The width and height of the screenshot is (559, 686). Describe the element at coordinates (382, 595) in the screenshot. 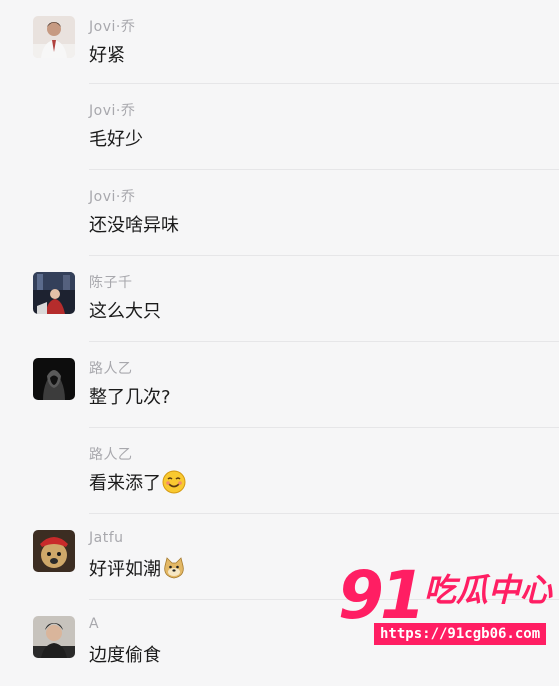

I see `watermark-number: 91` at that location.